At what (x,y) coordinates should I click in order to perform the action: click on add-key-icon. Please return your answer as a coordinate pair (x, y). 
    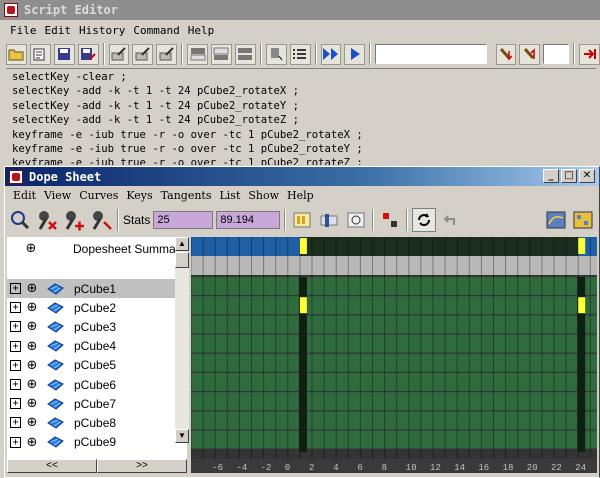
    Looking at the image, I should click on (101, 220).